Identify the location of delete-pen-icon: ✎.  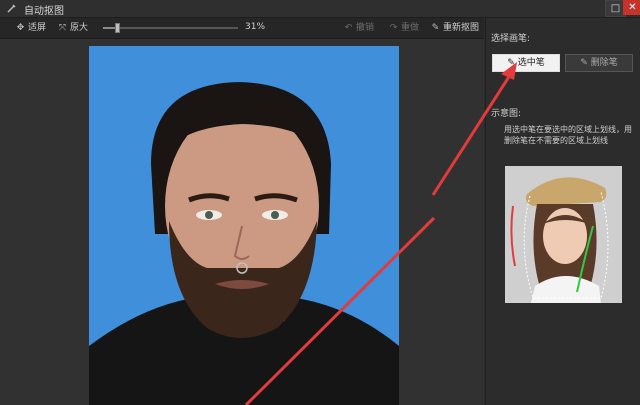
(584, 63).